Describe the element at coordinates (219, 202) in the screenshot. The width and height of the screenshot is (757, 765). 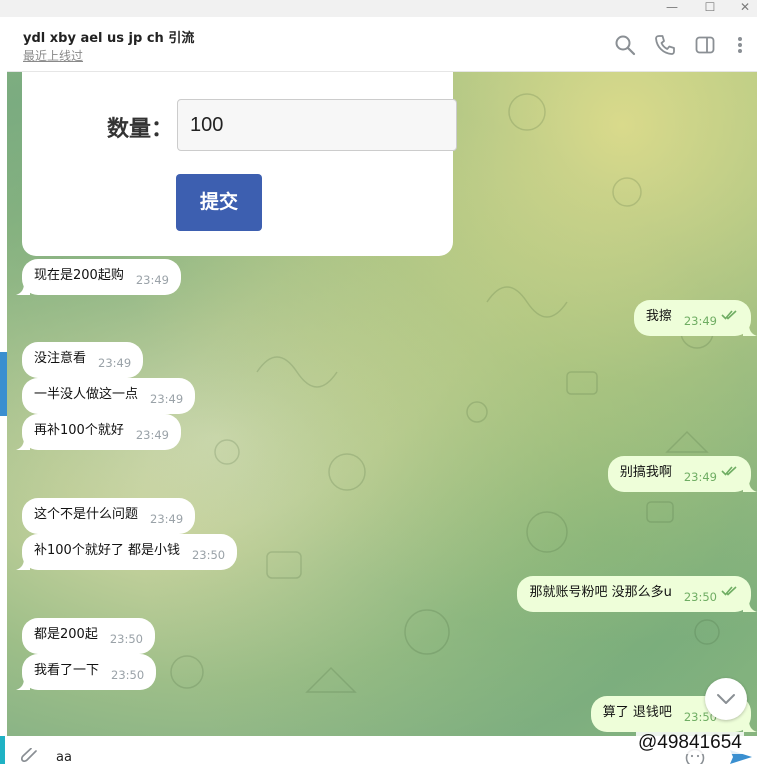
I see `submit-button: 提交` at that location.